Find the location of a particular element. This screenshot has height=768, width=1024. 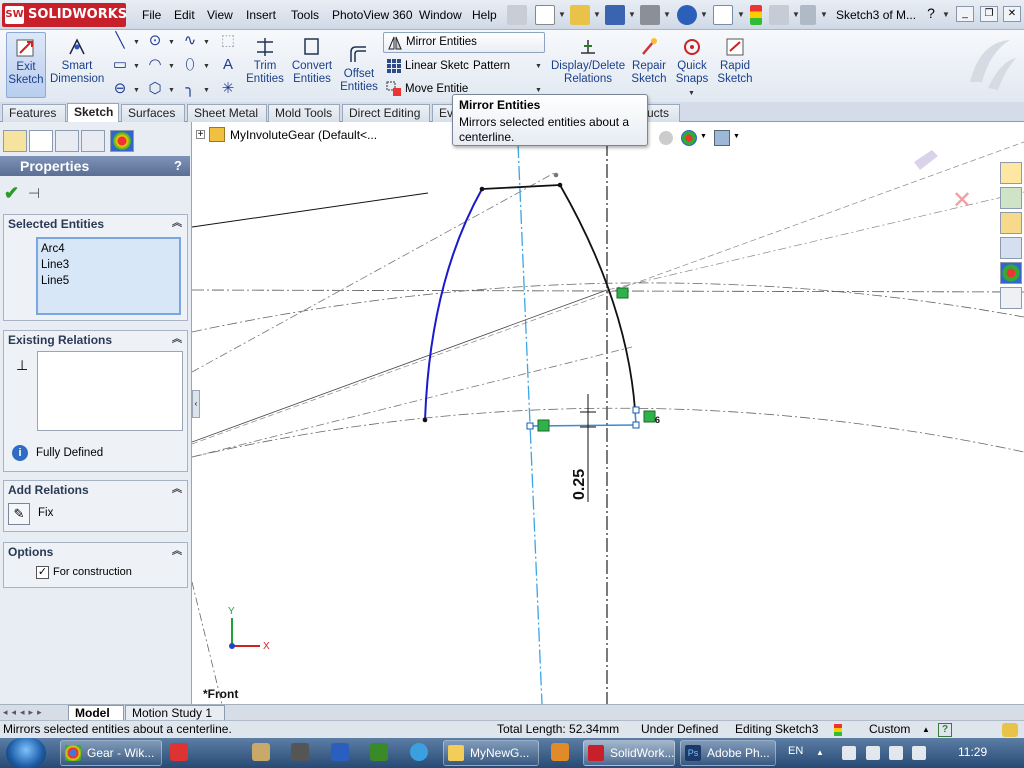

existing-relations-list is located at coordinates (110, 391).